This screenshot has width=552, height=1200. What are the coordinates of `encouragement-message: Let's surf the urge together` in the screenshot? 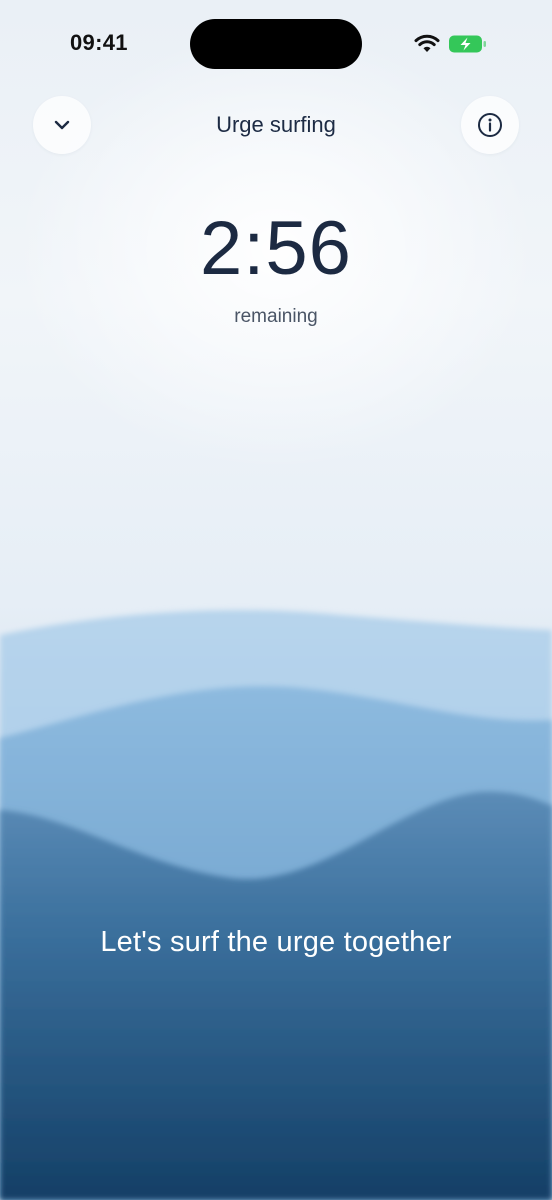 It's located at (276, 942).